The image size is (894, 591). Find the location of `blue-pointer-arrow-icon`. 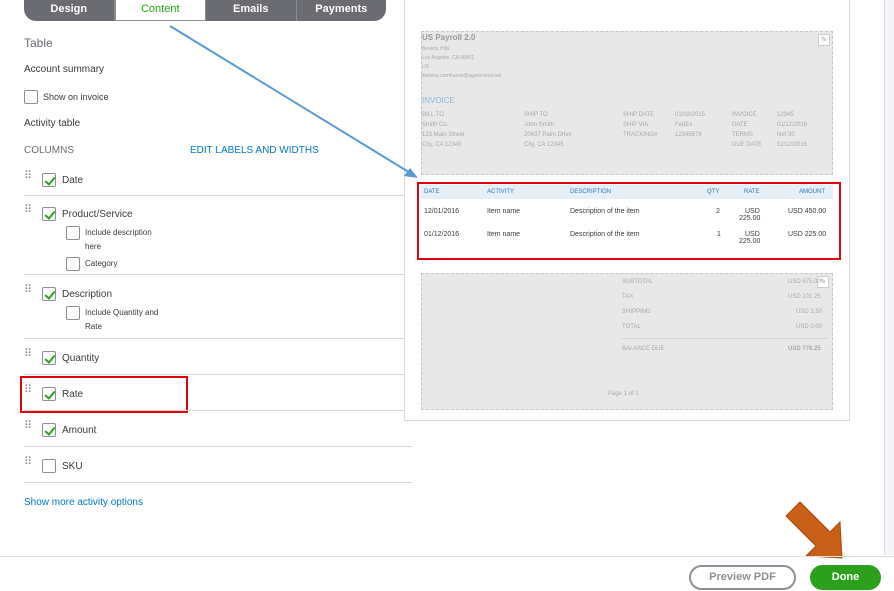

blue-pointer-arrow-icon is located at coordinates (293, 101).